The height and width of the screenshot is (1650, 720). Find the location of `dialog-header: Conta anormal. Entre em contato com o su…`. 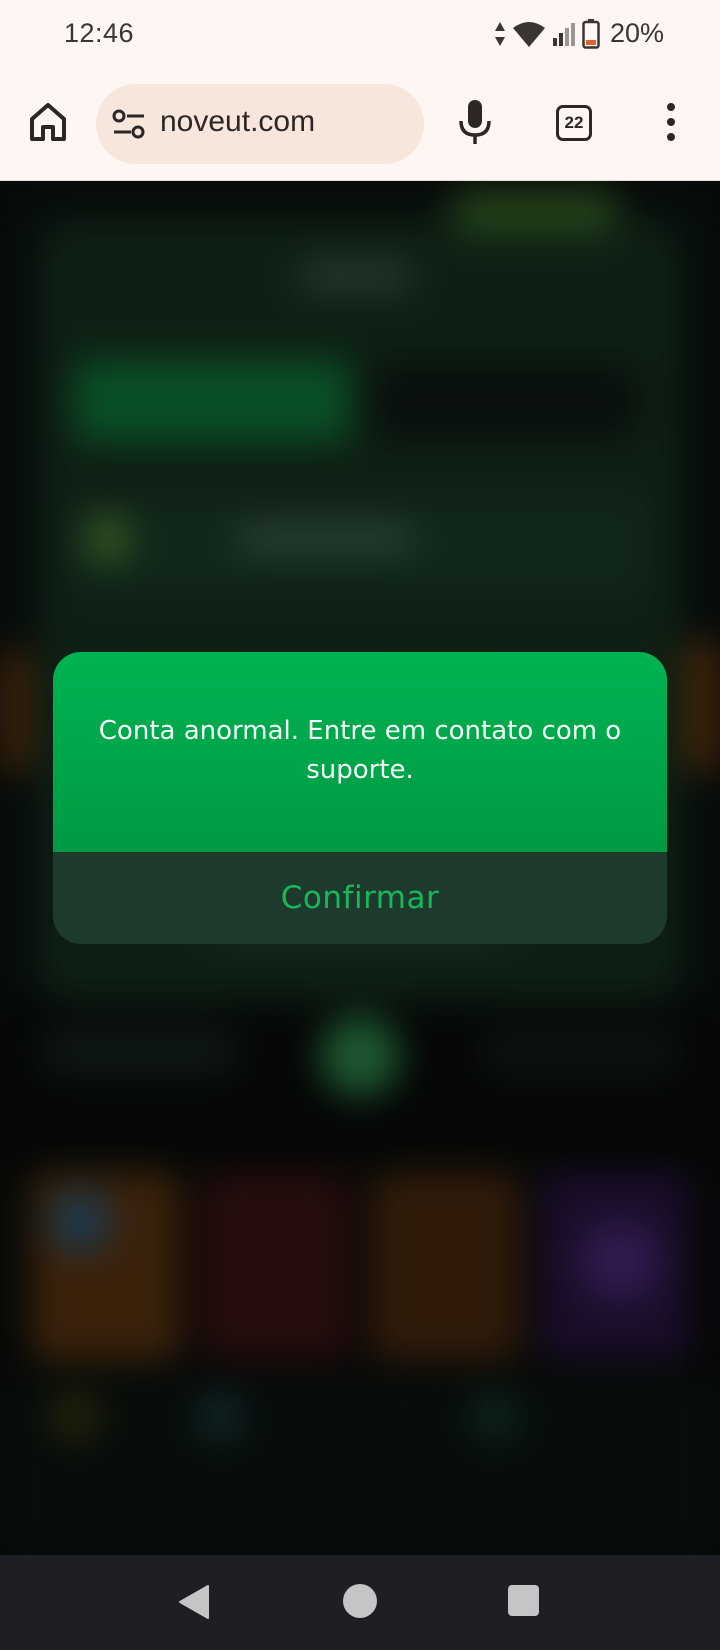

dialog-header: Conta anormal. Entre em contato com o su… is located at coordinates (360, 752).